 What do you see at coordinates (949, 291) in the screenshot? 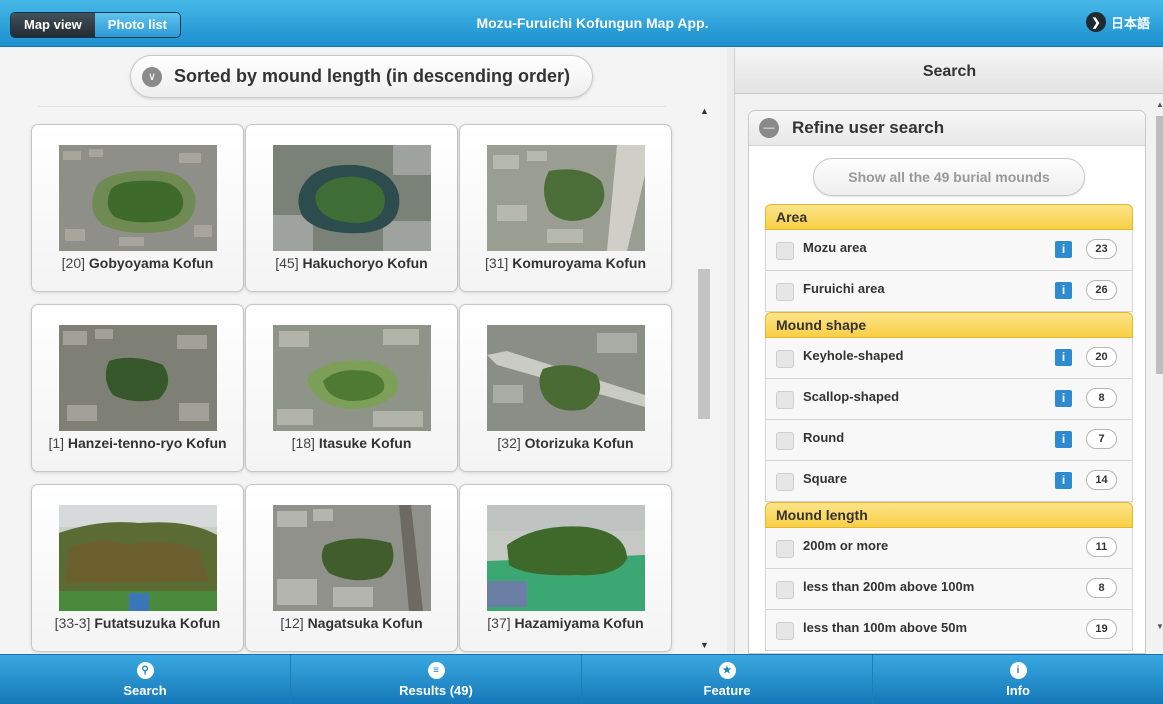
I see `filter-option: Furuichi area i 26` at bounding box center [949, 291].